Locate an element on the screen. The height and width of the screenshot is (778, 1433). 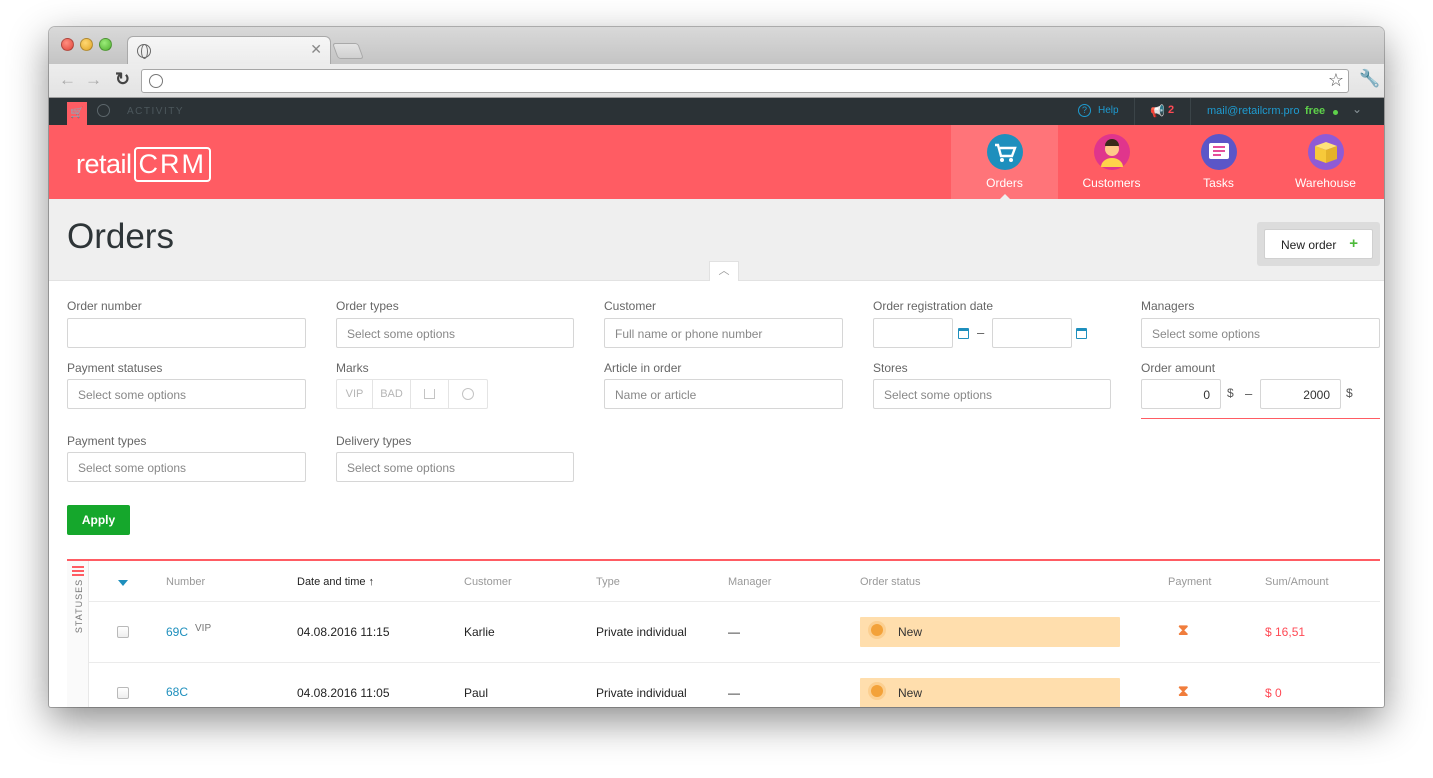
apply-button: Apply is located at coordinates (98, 520).